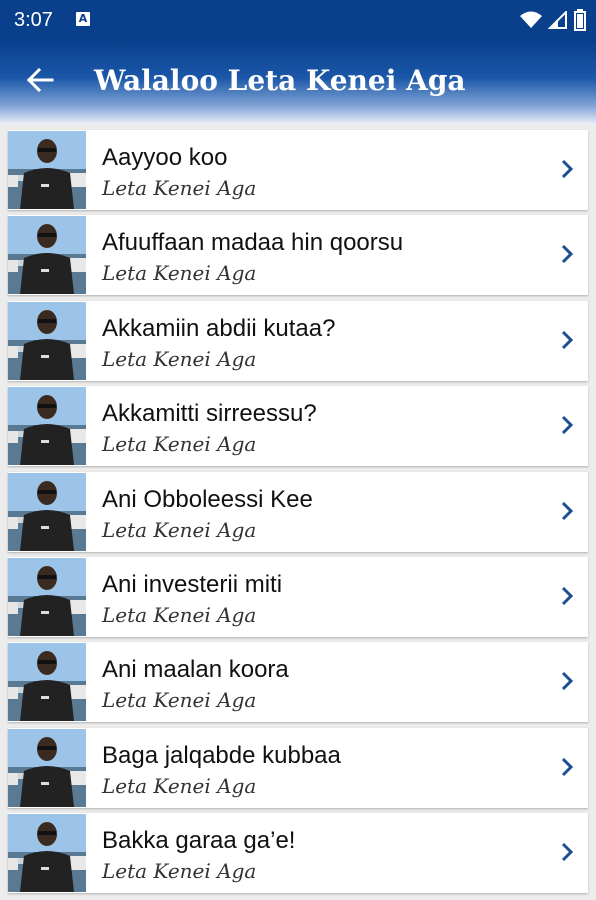 This screenshot has width=596, height=900. I want to click on item-title: Akkamiin abdii kutaa?, so click(219, 328).